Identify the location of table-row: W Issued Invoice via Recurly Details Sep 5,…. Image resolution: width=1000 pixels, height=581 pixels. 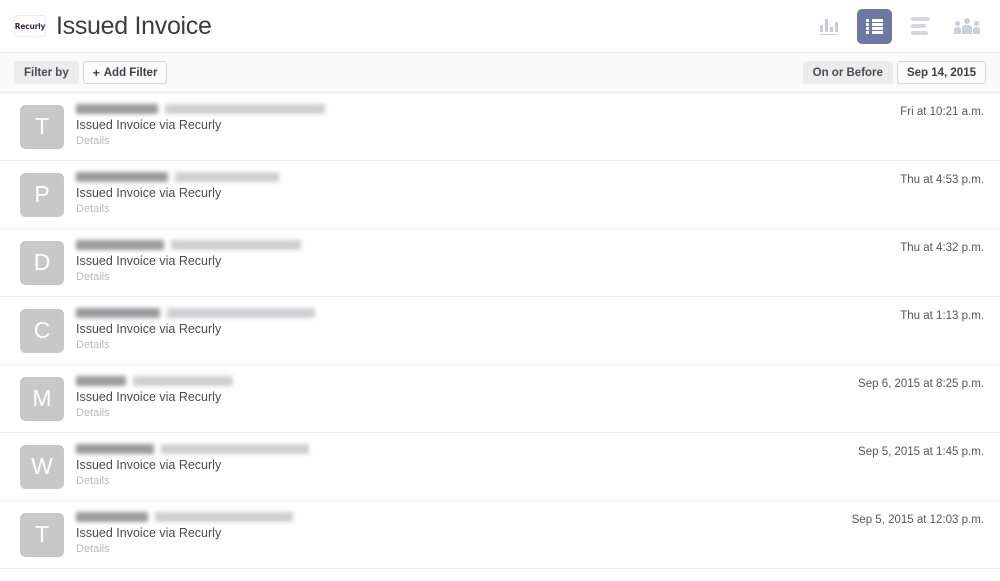
(500, 467).